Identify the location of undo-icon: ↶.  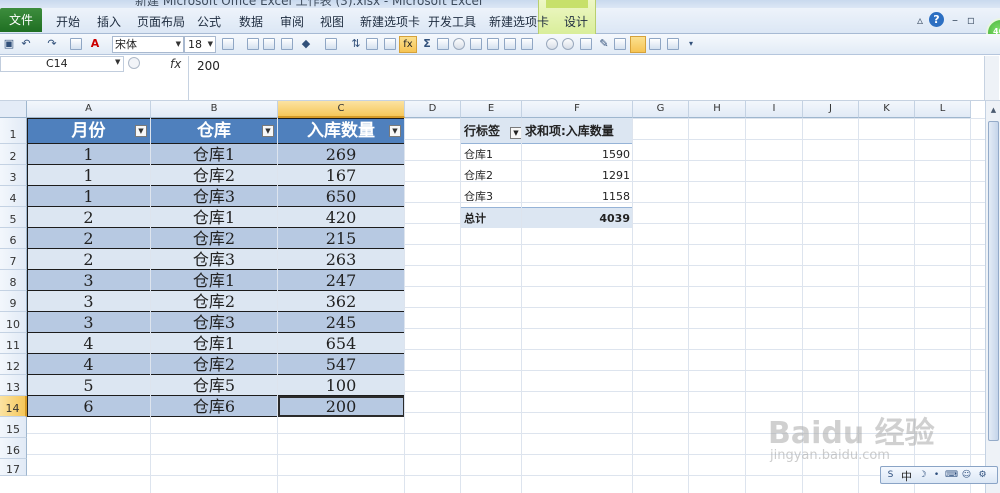
(26, 44).